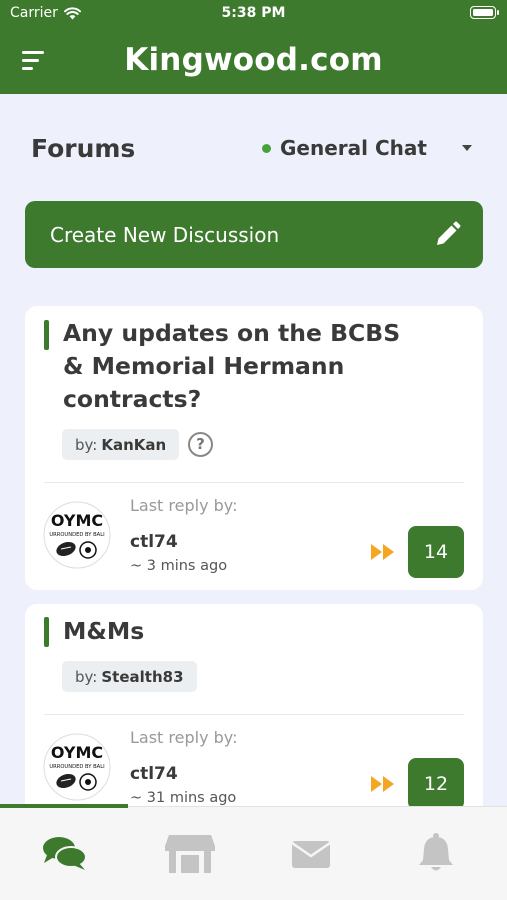 This screenshot has width=507, height=900. I want to click on author-badge: by: Stealth83, so click(129, 676).